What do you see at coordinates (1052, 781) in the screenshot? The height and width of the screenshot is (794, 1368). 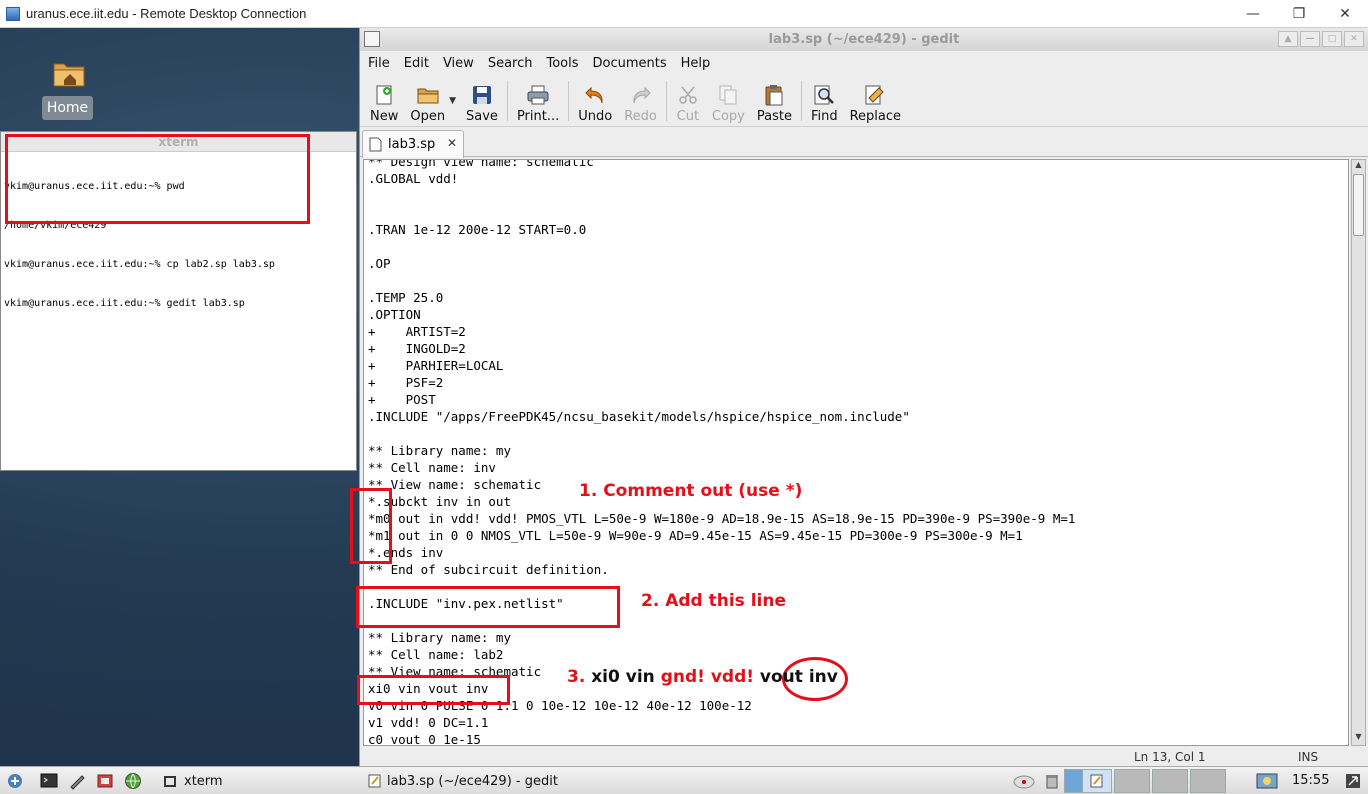 I see `trash-icon` at bounding box center [1052, 781].